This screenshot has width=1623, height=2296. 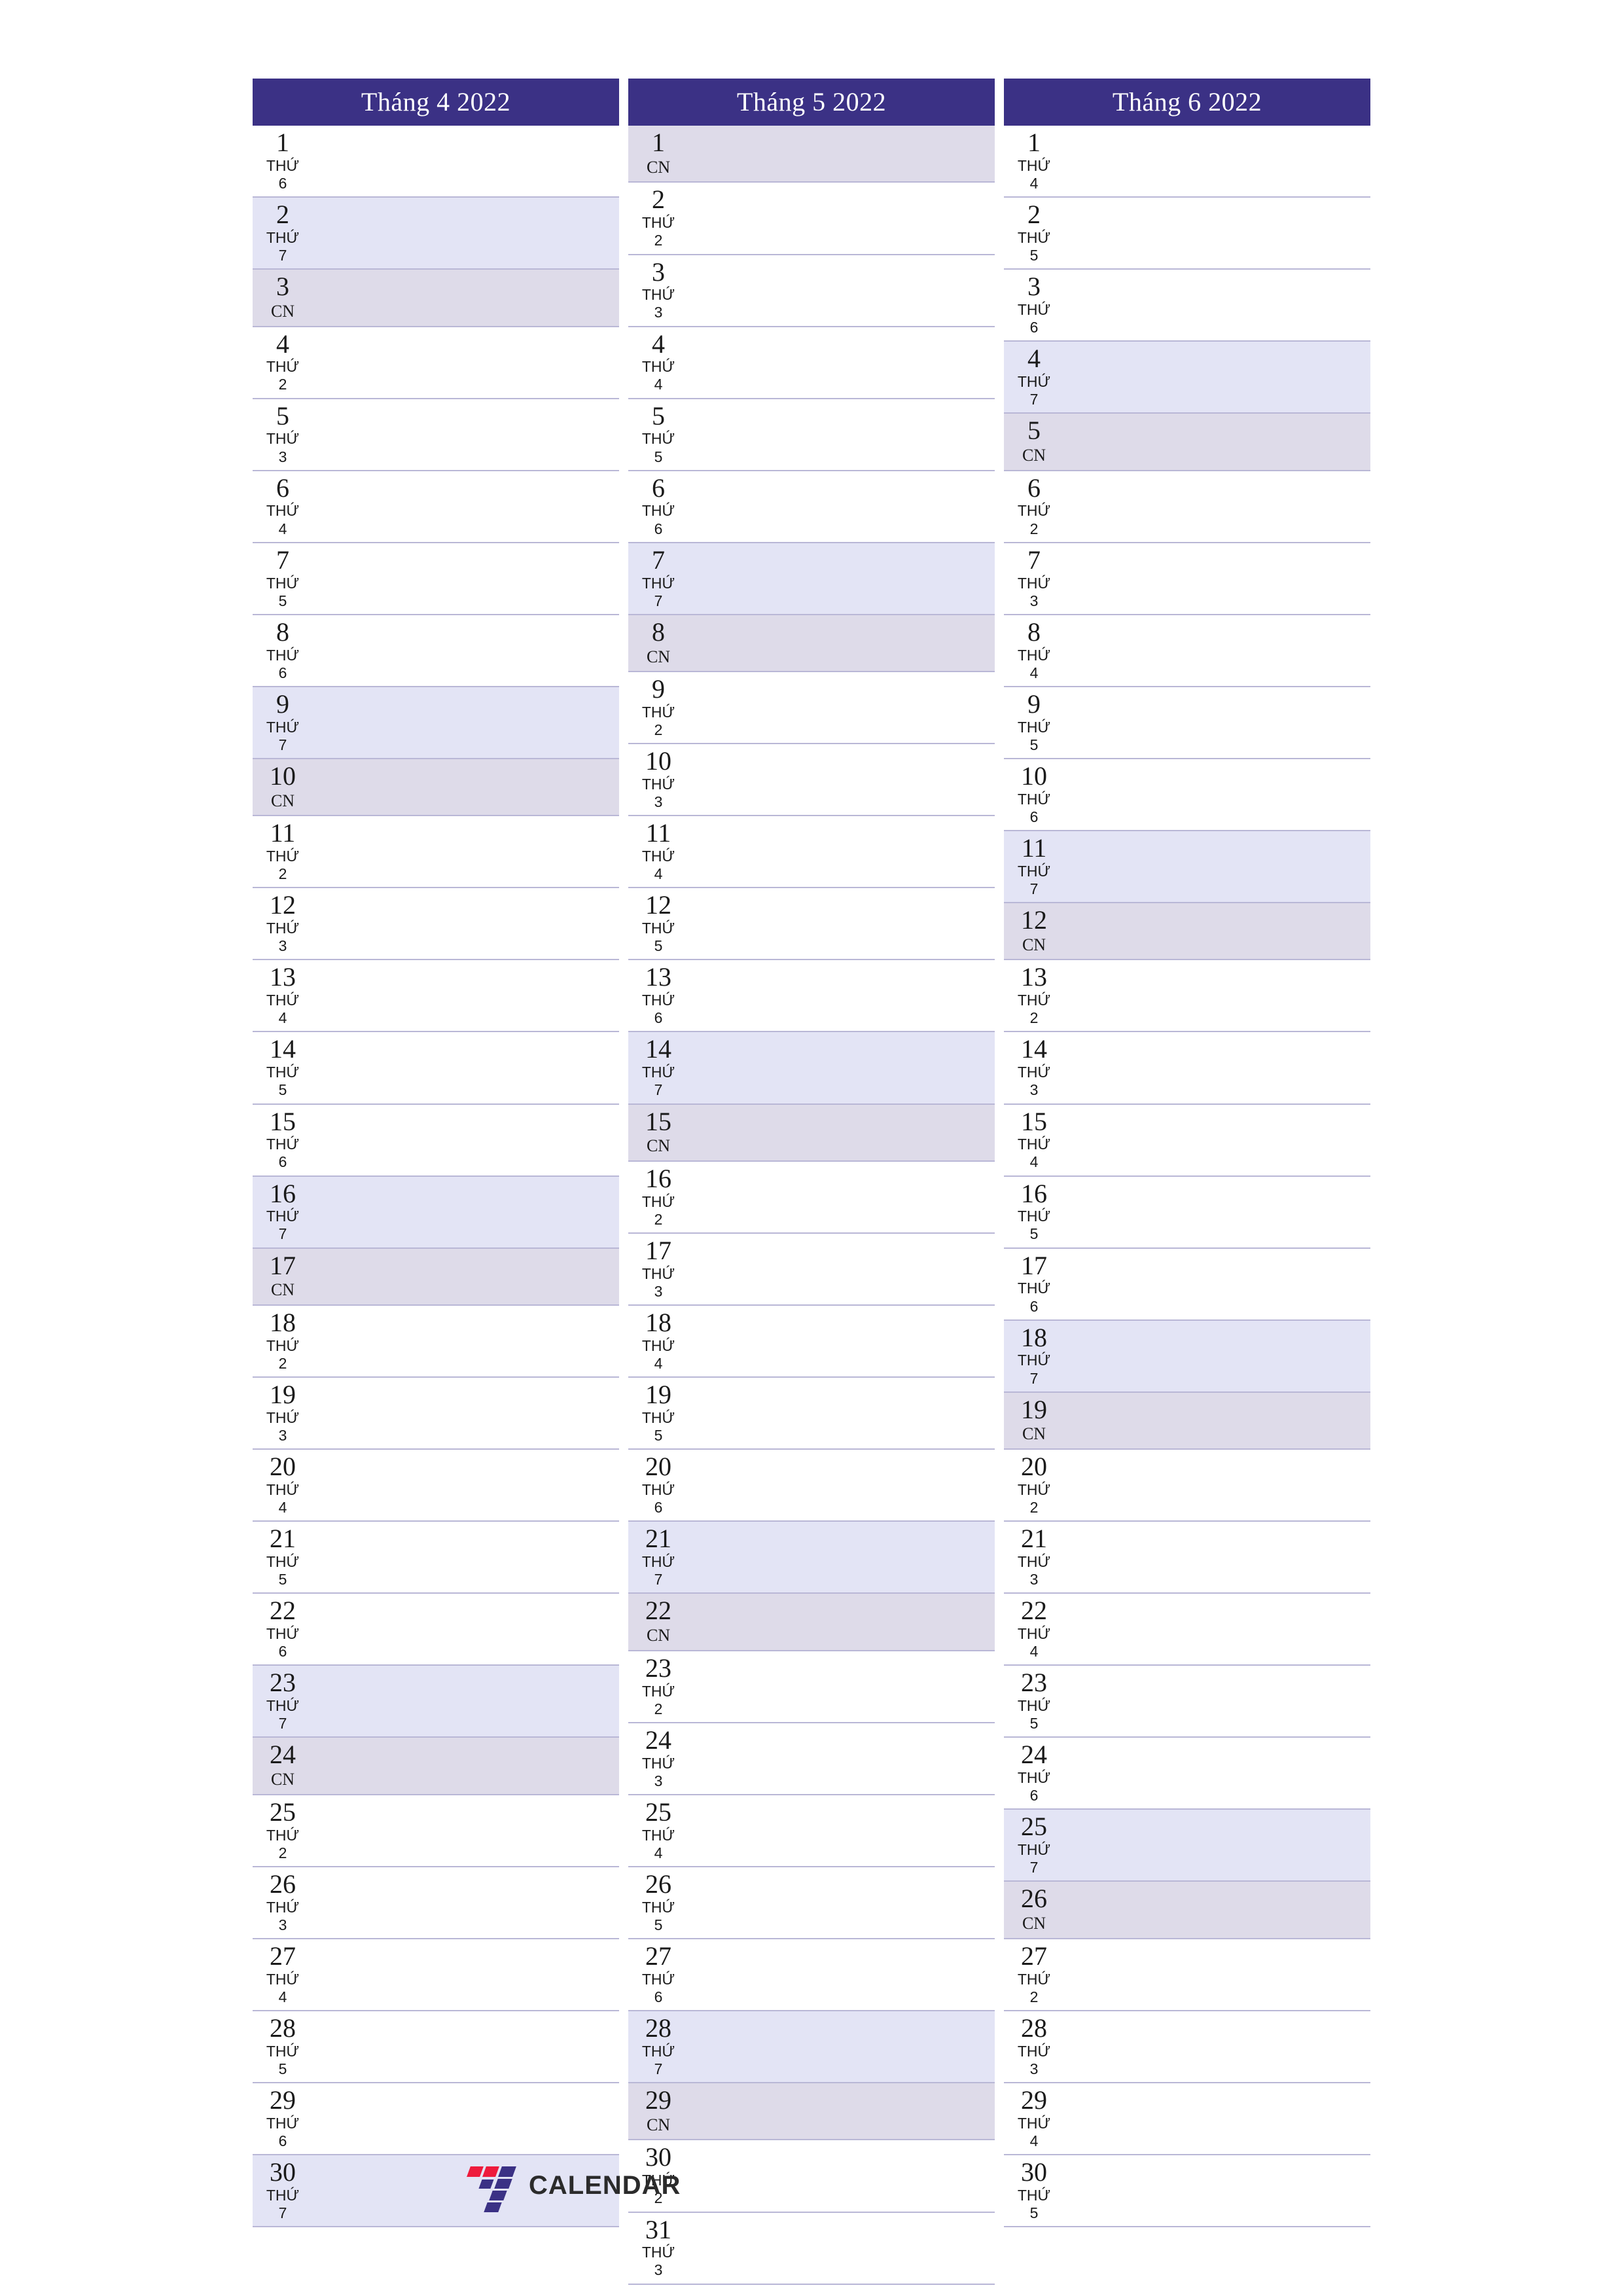 What do you see at coordinates (1187, 793) in the screenshot?
I see `day-row: 10 THỨ 6` at bounding box center [1187, 793].